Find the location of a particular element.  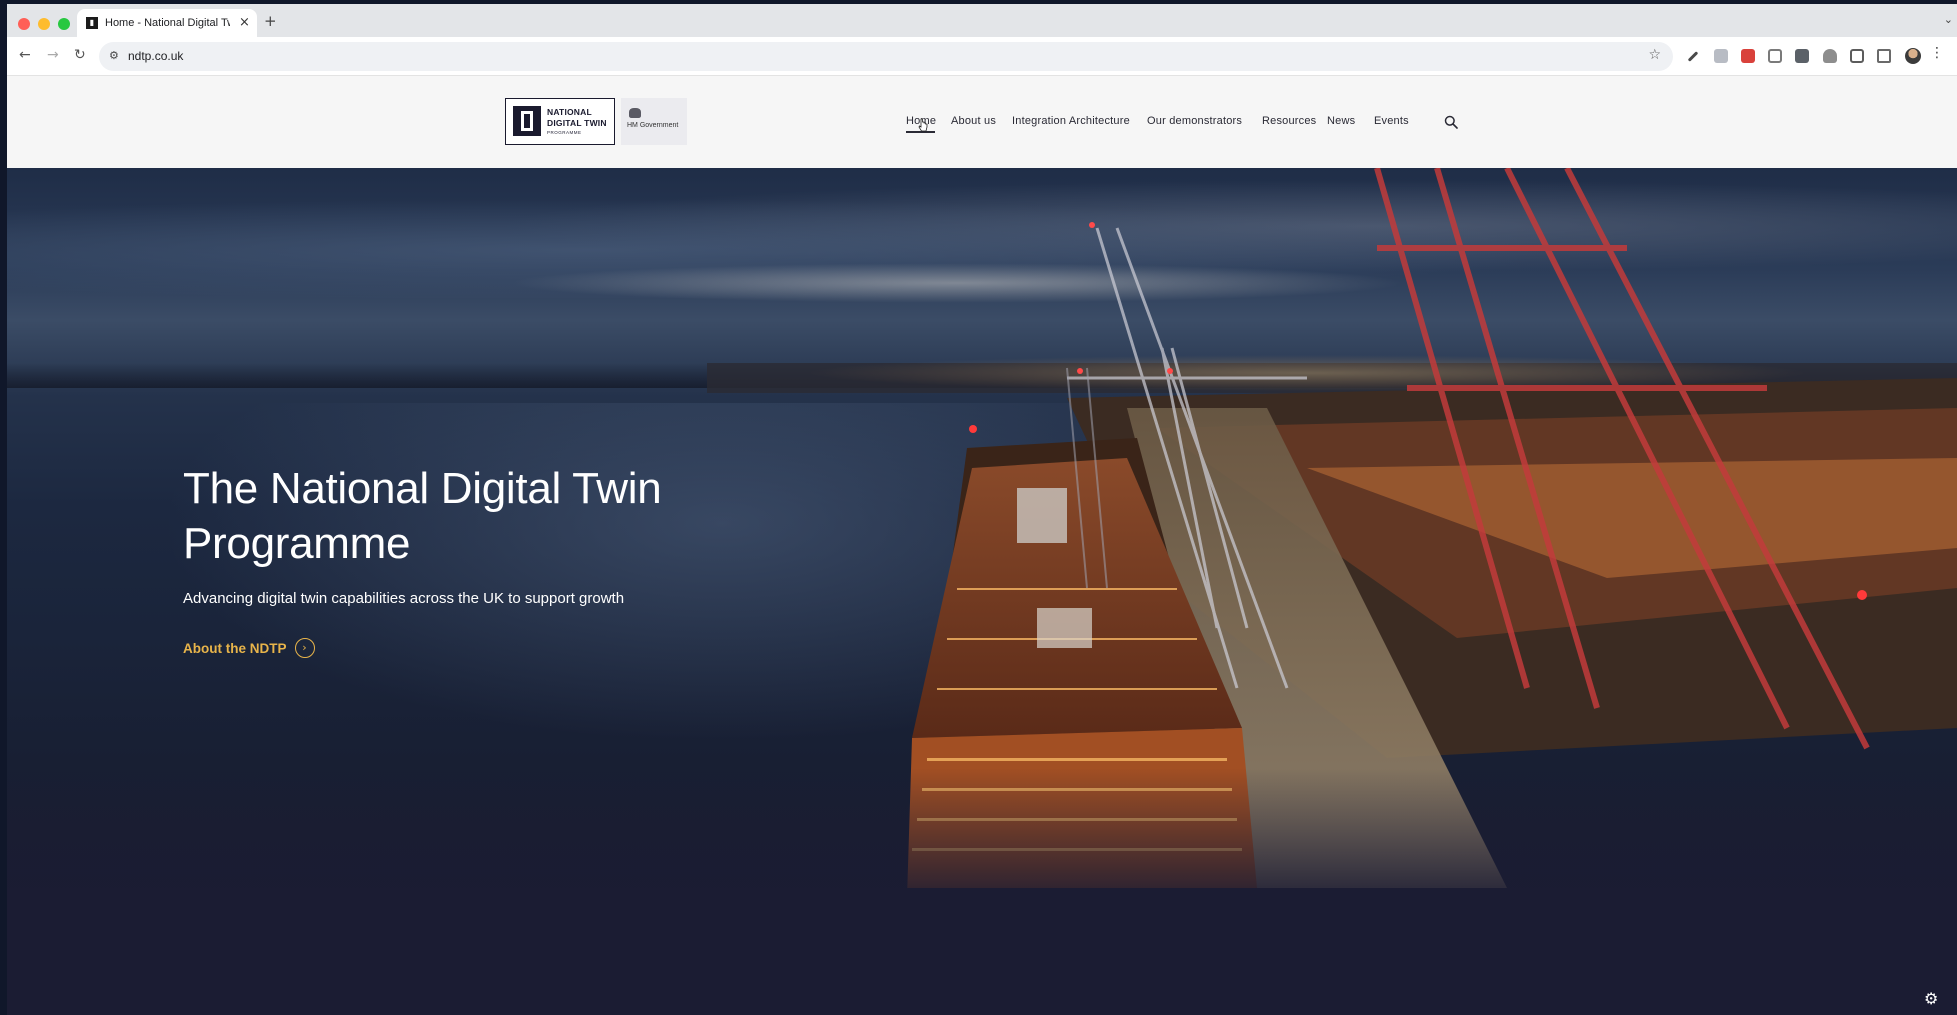

screenshot-extension-icon is located at coordinates (1775, 56).